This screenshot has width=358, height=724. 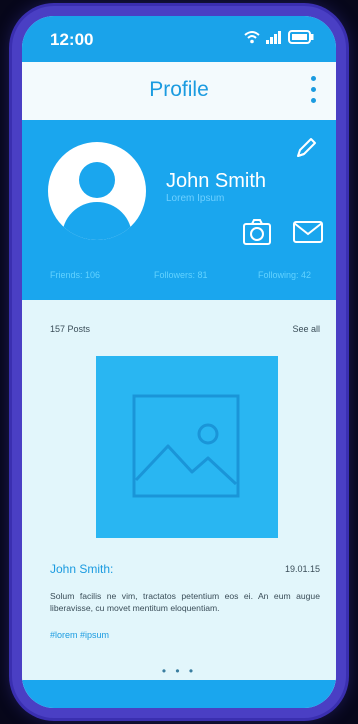 I want to click on page-title: Profile, so click(x=179, y=89).